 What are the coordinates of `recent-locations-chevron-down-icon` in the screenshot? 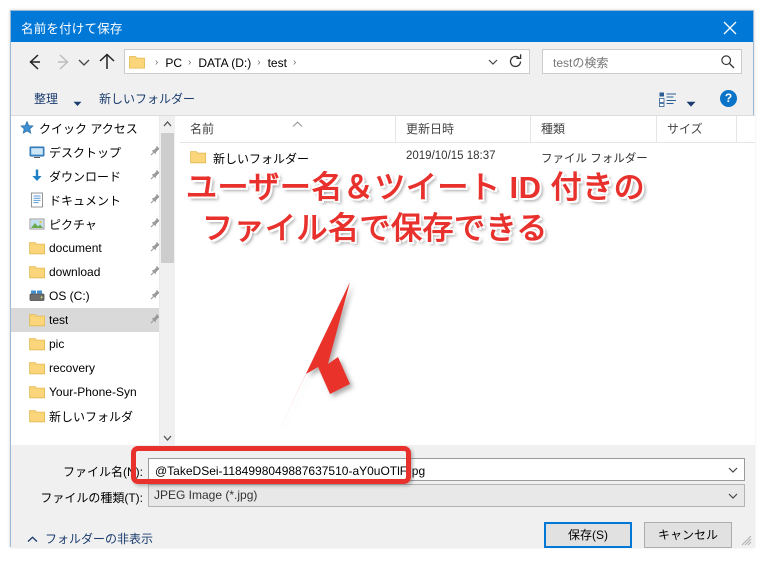 It's located at (84, 62).